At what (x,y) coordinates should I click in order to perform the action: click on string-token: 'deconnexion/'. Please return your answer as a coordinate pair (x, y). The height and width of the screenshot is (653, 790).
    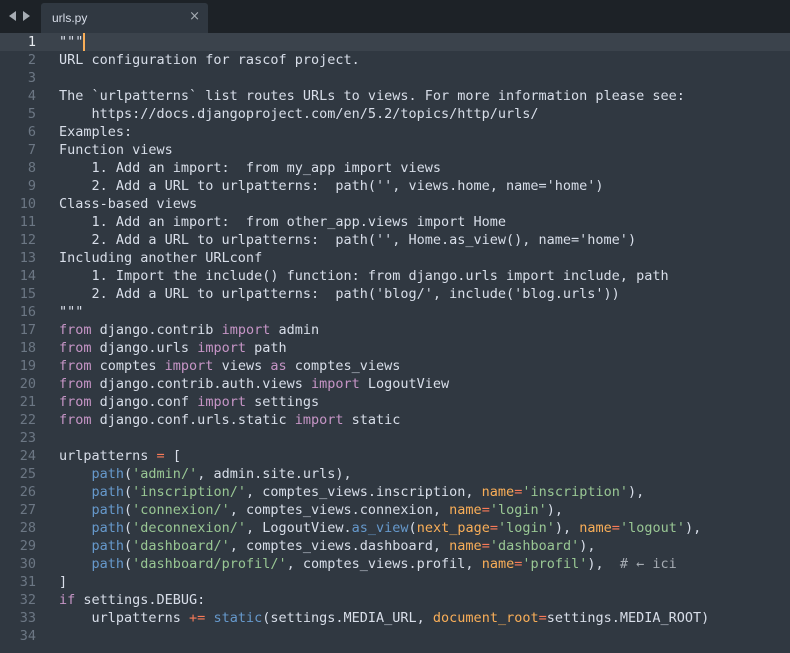
    Looking at the image, I should click on (189, 528).